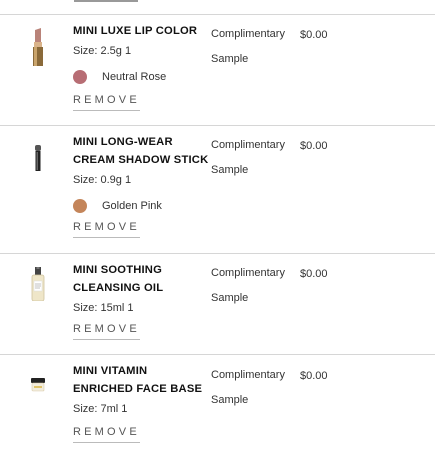  Describe the element at coordinates (141, 160) in the screenshot. I see `product-name-line2: CREAM SHADOW STICK` at that location.